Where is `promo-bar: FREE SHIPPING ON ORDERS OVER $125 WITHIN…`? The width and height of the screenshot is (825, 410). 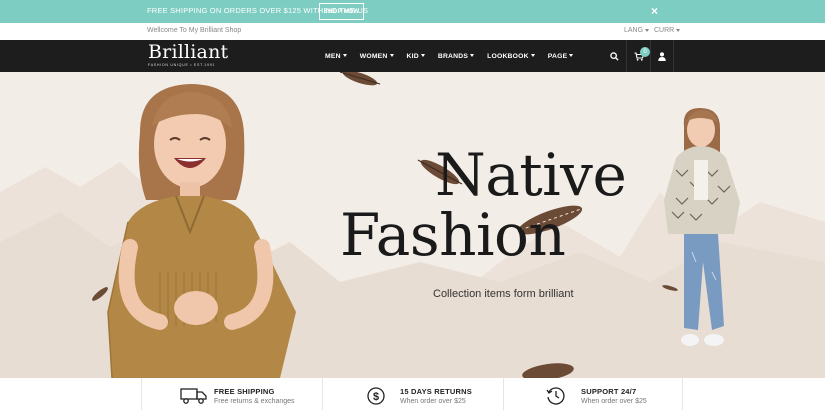 promo-bar: FREE SHIPPING ON ORDERS OVER $125 WITHIN… is located at coordinates (412, 11).